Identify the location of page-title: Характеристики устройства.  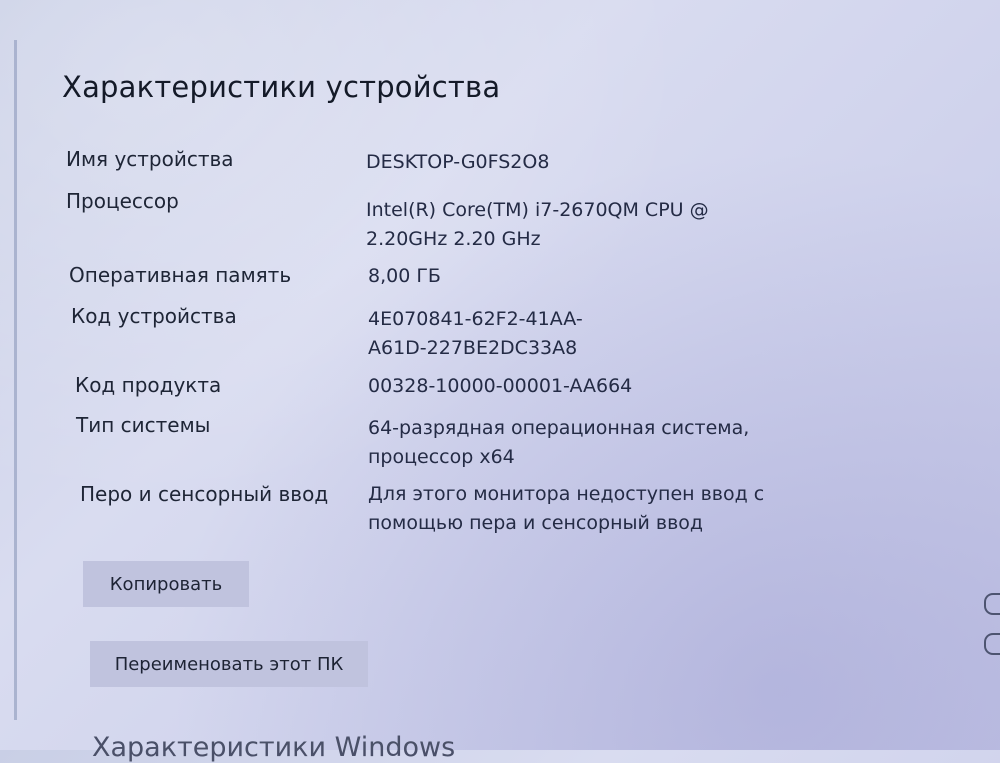
(281, 87).